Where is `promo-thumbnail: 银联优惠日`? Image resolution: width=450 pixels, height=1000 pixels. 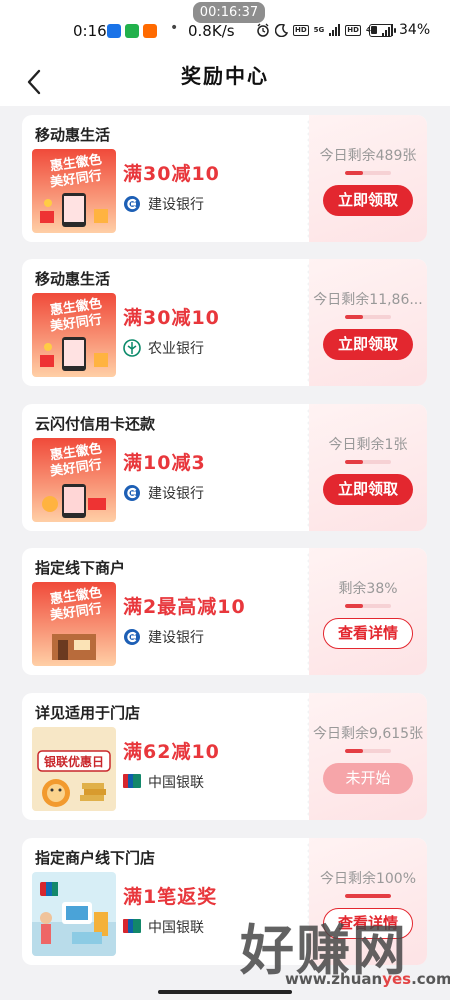 promo-thumbnail: 银联优惠日 is located at coordinates (74, 769).